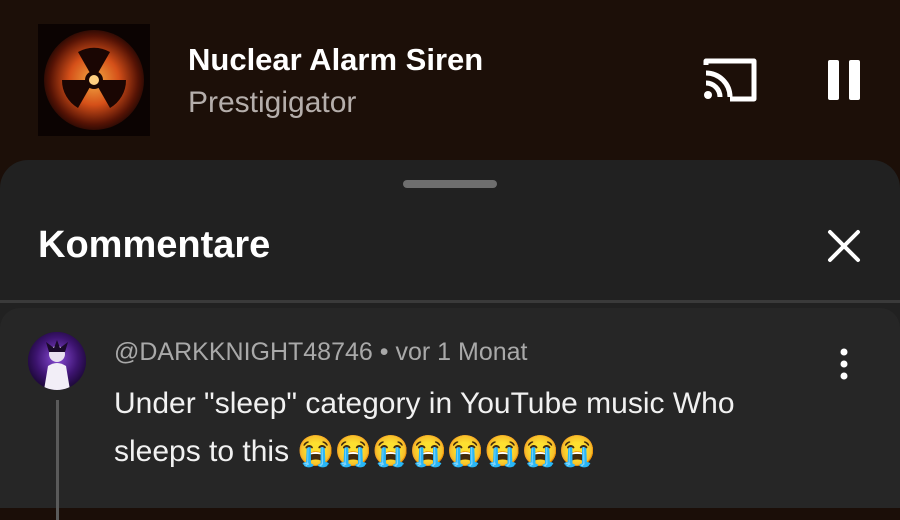  I want to click on comment-time: vor 1 Monat, so click(461, 352).